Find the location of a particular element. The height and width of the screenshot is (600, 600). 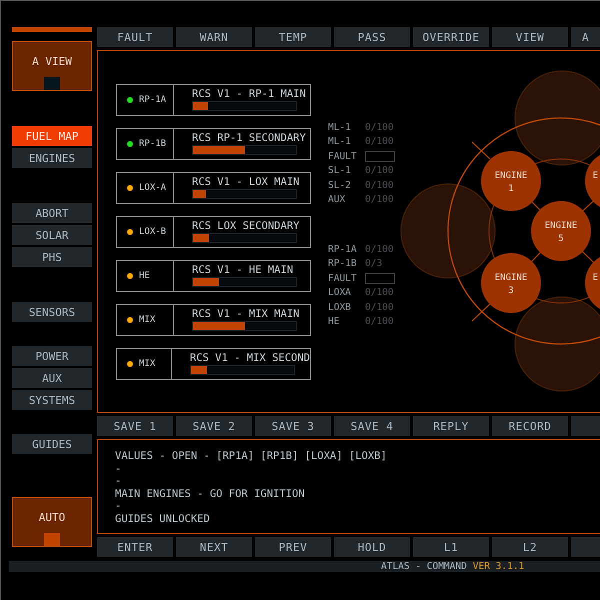

command-button: ENTER is located at coordinates (135, 547).